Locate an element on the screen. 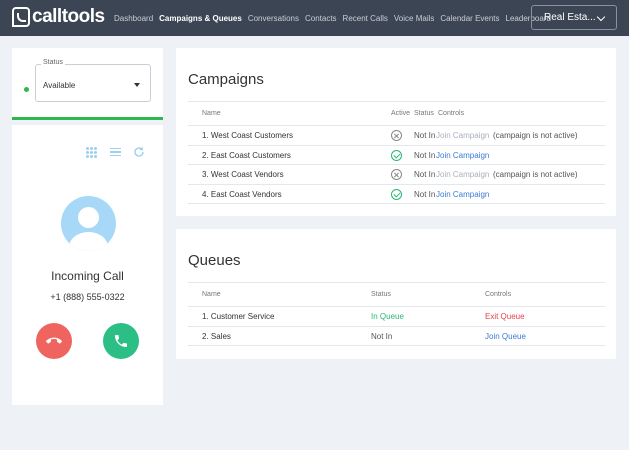  exit-queue-button: Exit Queue is located at coordinates (505, 316).